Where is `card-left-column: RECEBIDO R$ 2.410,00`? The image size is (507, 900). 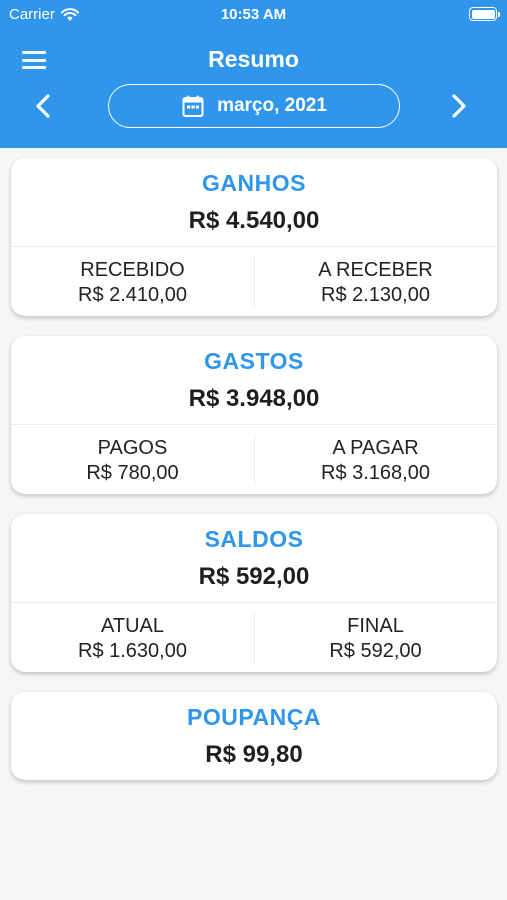 card-left-column: RECEBIDO R$ 2.410,00 is located at coordinates (132, 283).